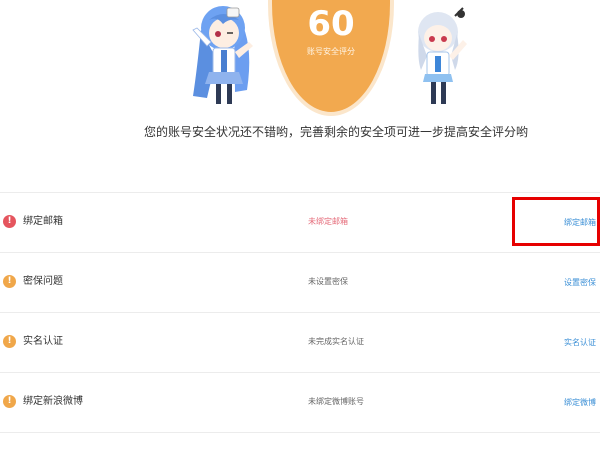 The width and height of the screenshot is (600, 450). I want to click on bind-weibo-link: 绑定微博, so click(580, 403).